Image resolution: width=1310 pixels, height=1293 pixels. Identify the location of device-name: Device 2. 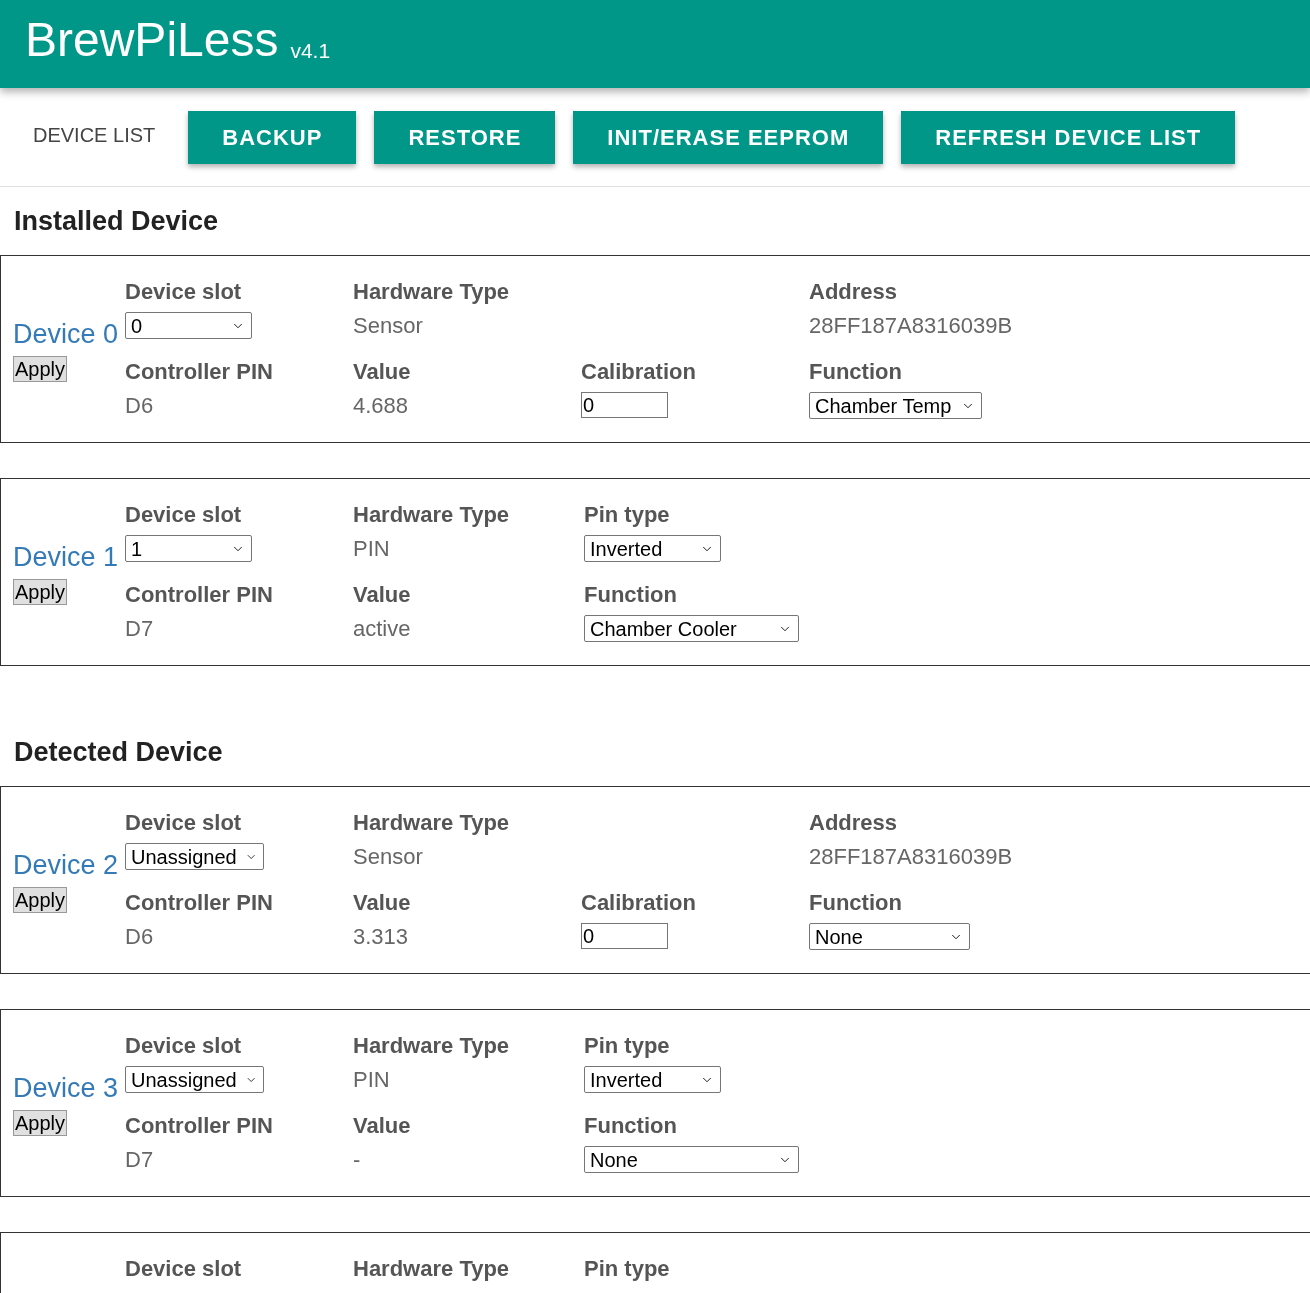
(66, 865).